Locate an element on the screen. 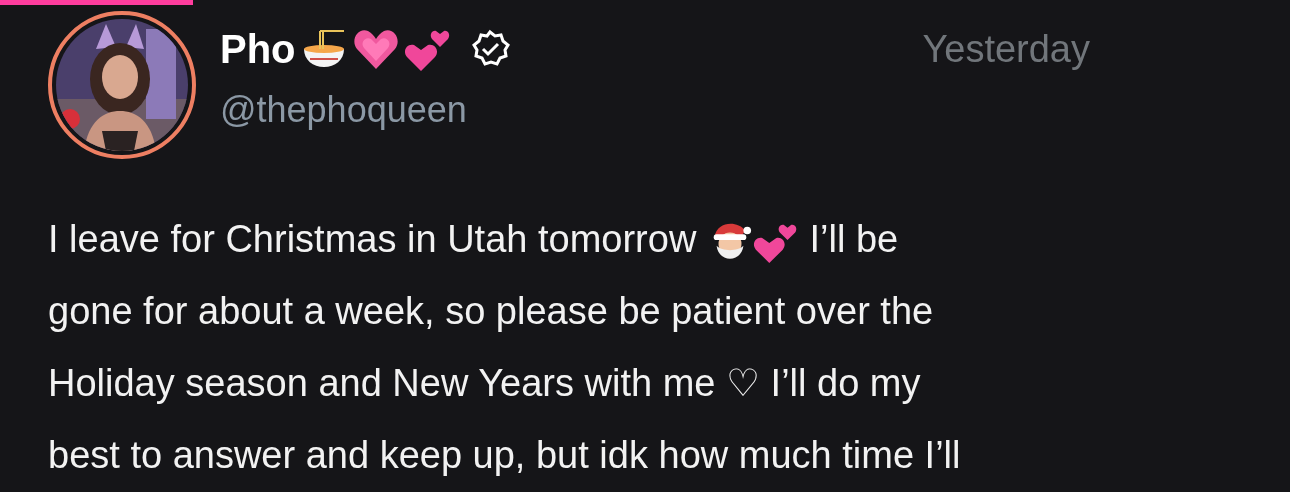 The image size is (1290, 492). display-name: Pho is located at coordinates (258, 49).